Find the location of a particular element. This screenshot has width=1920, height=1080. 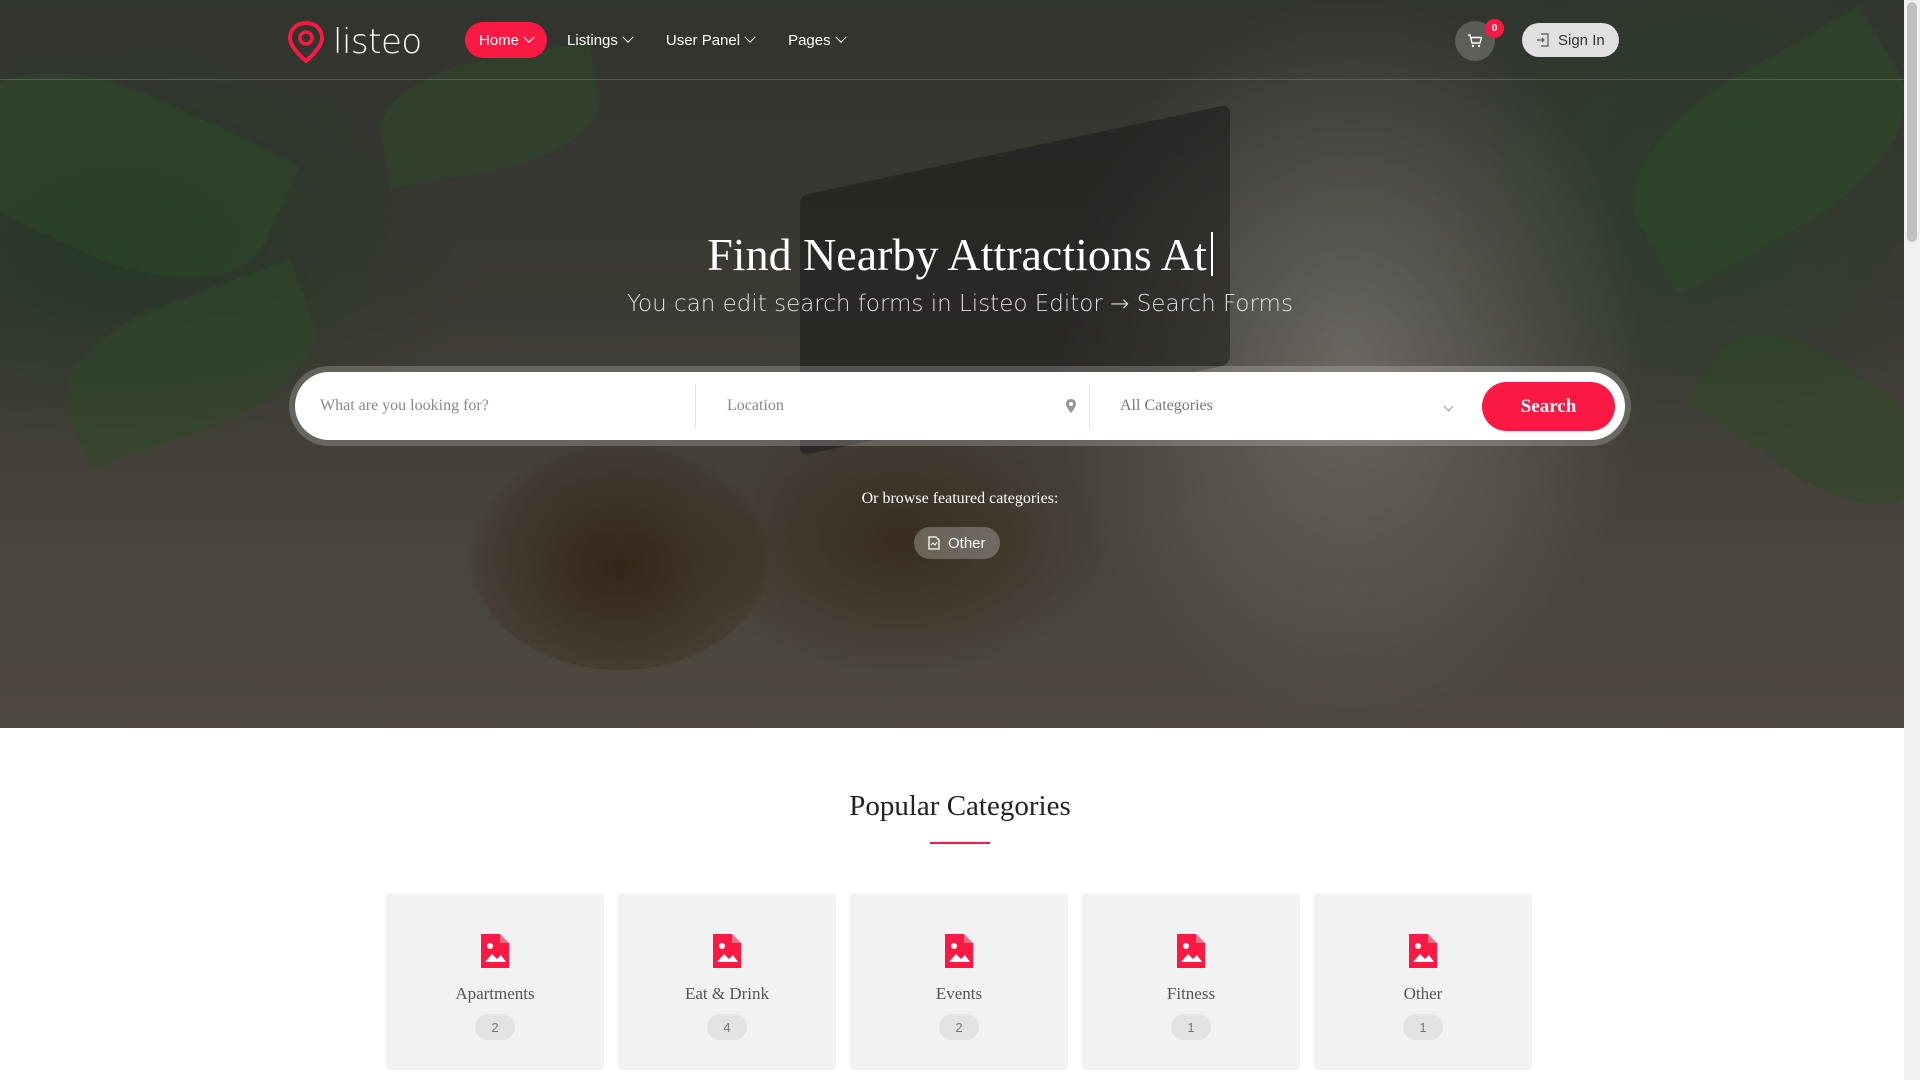

category-card-fitness: Fitness 1 is located at coordinates (1191, 982).